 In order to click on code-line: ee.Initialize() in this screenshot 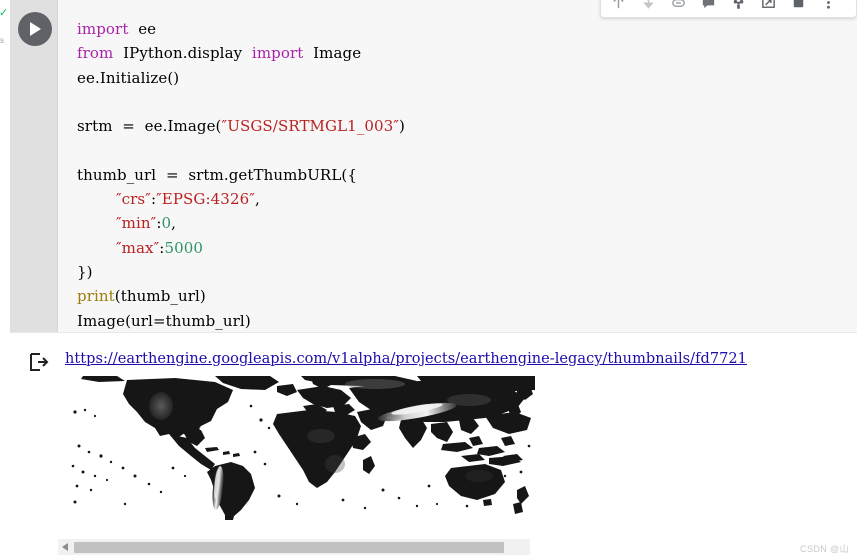, I will do `click(467, 78)`.